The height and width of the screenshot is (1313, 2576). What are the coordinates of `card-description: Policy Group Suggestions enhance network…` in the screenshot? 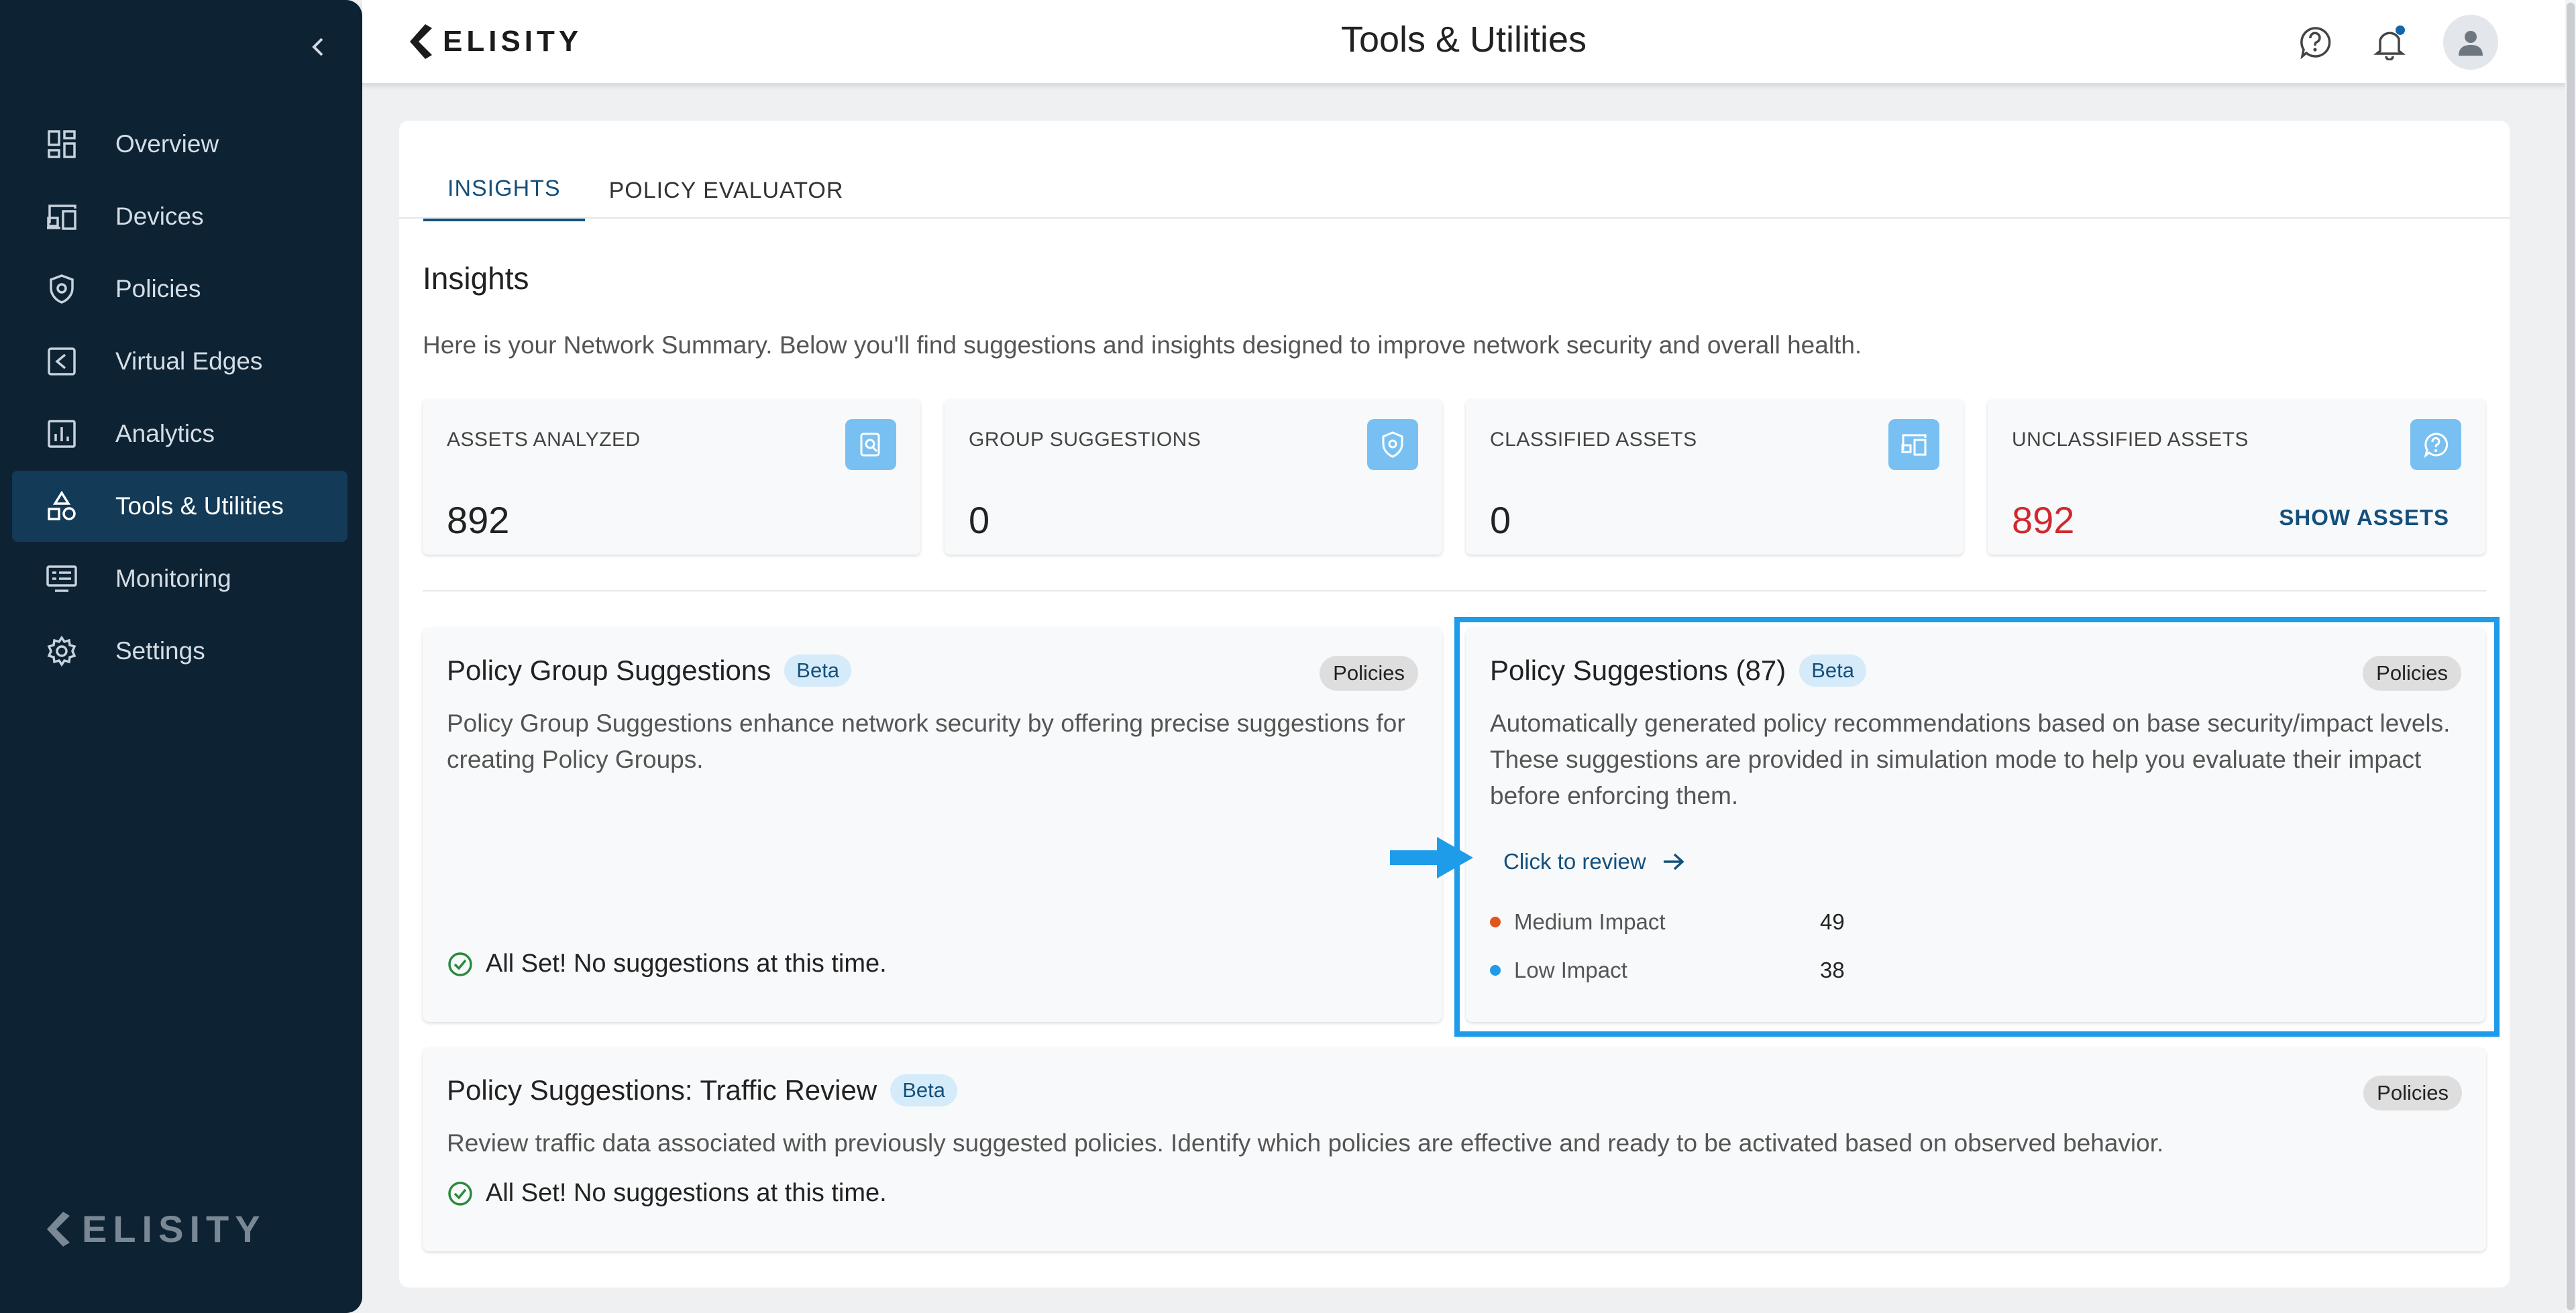 It's located at (926, 741).